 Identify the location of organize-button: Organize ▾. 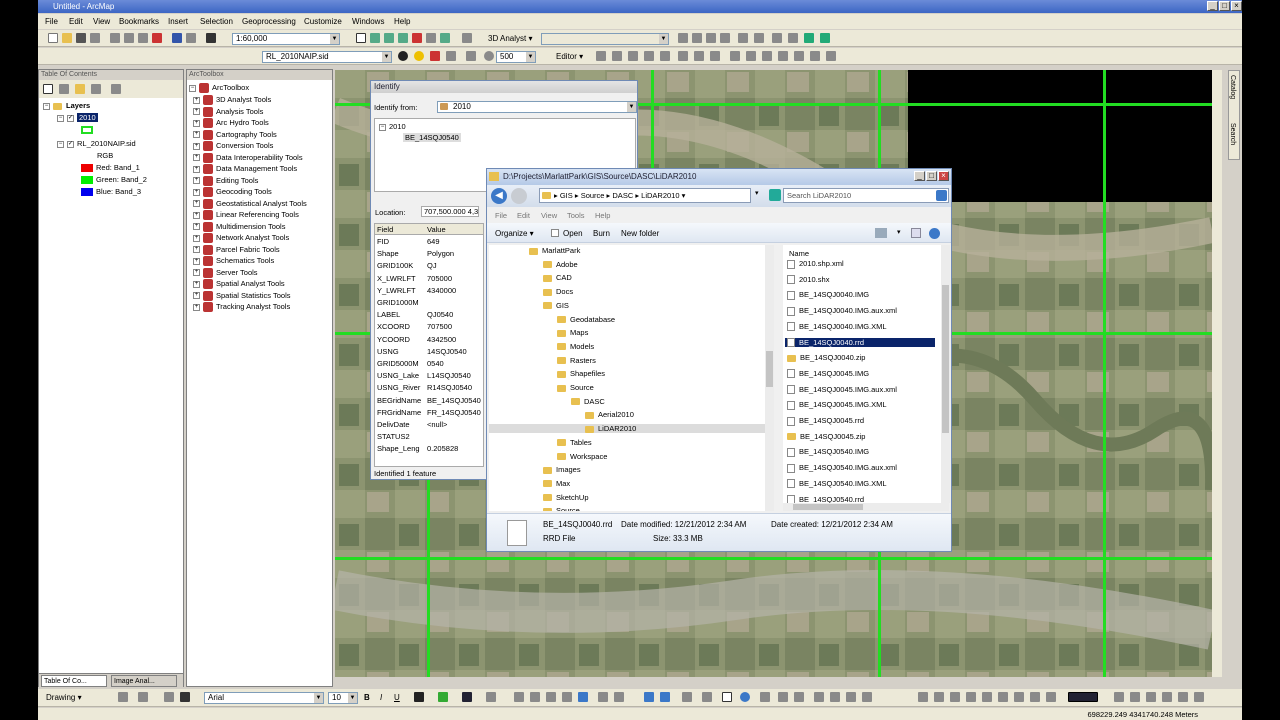
(514, 233).